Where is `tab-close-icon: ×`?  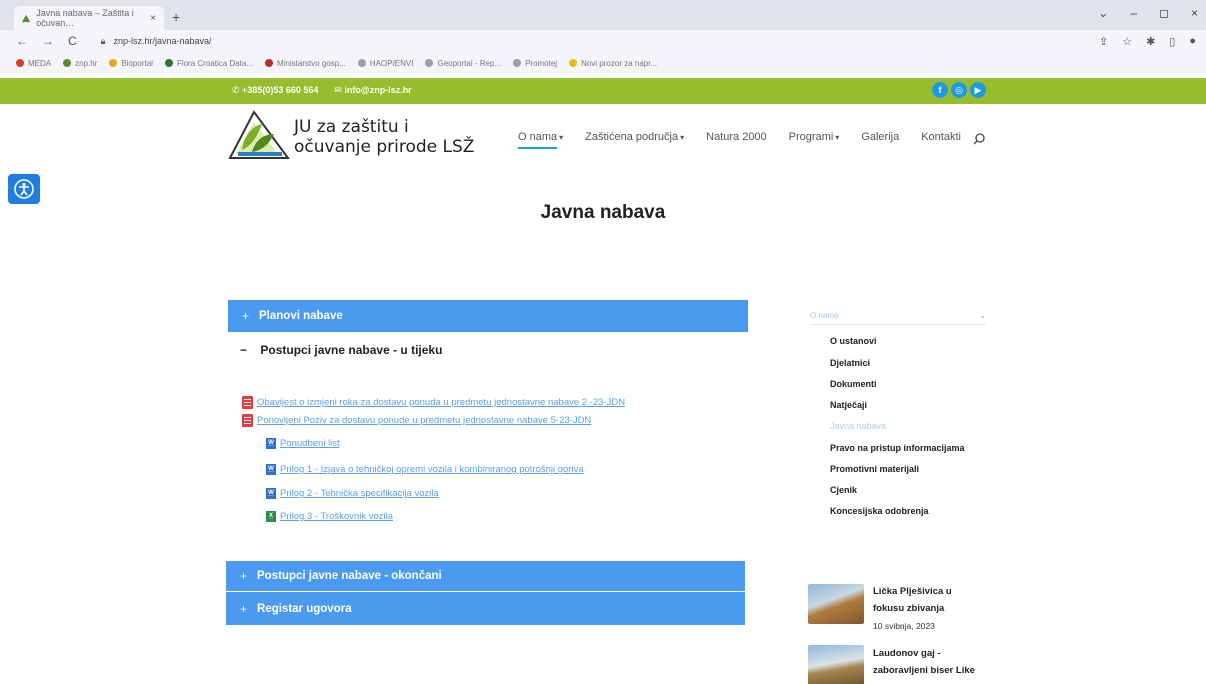
tab-close-icon: × is located at coordinates (153, 18).